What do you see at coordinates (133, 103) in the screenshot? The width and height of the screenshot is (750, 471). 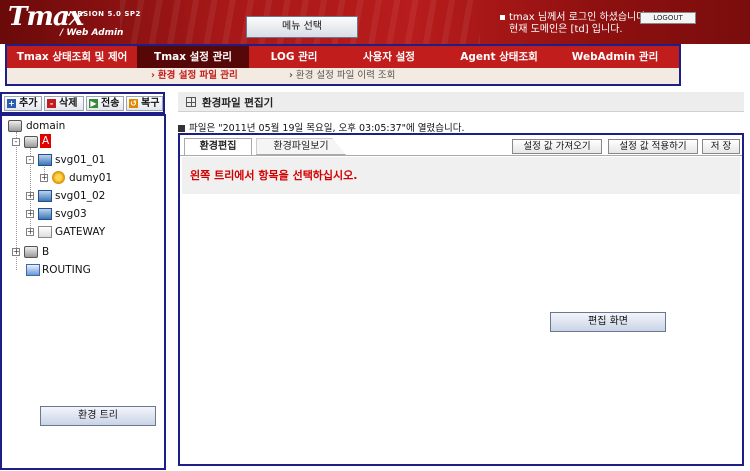 I see `restore-icon: ↺` at bounding box center [133, 103].